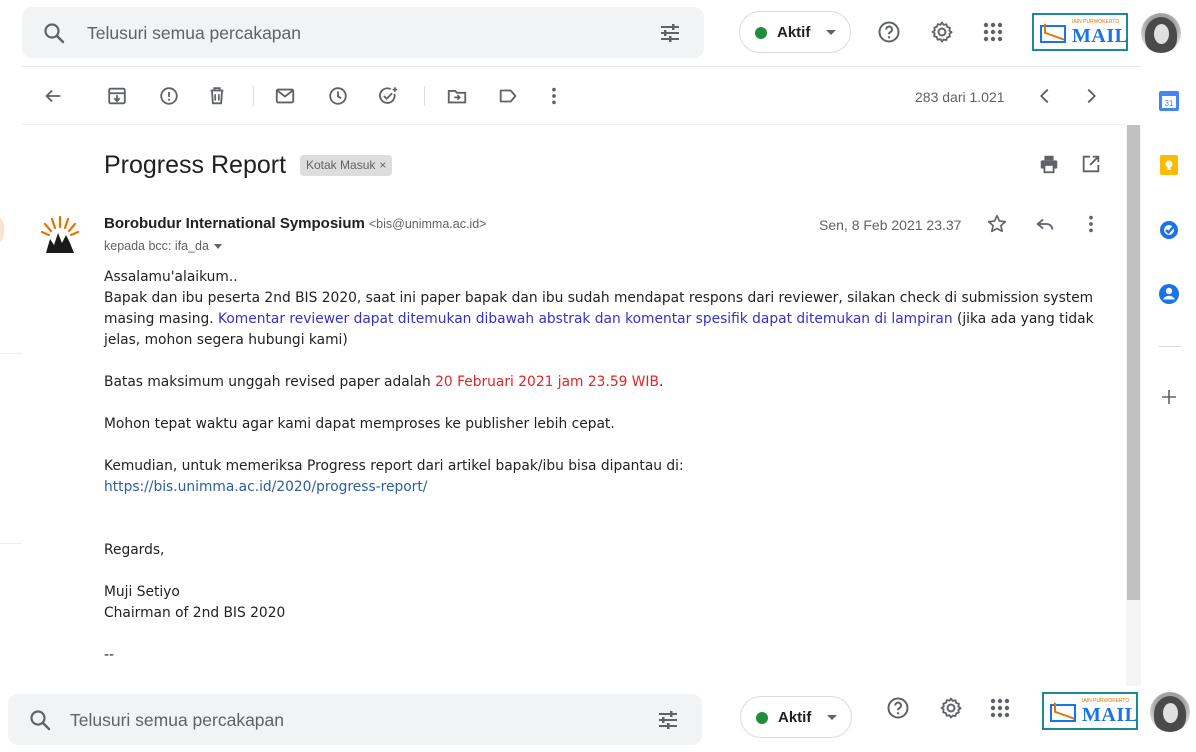 Image resolution: width=1196 pixels, height=752 pixels. What do you see at coordinates (1091, 96) in the screenshot?
I see `chevron-right-icon` at bounding box center [1091, 96].